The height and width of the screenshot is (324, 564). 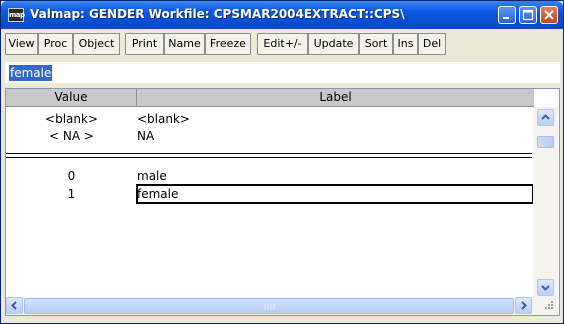 What do you see at coordinates (545, 142) in the screenshot?
I see `vertical-scroll-thumb` at bounding box center [545, 142].